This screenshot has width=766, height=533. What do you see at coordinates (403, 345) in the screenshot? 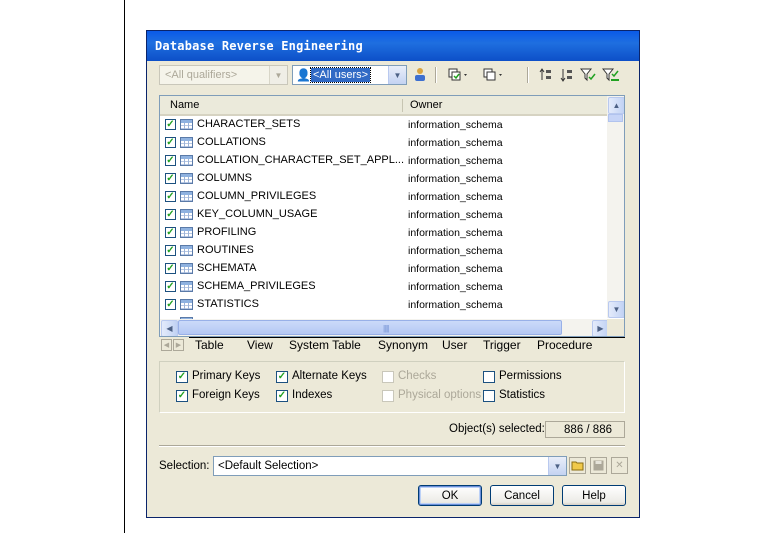
I see `tab-synonym: Synonym` at bounding box center [403, 345].